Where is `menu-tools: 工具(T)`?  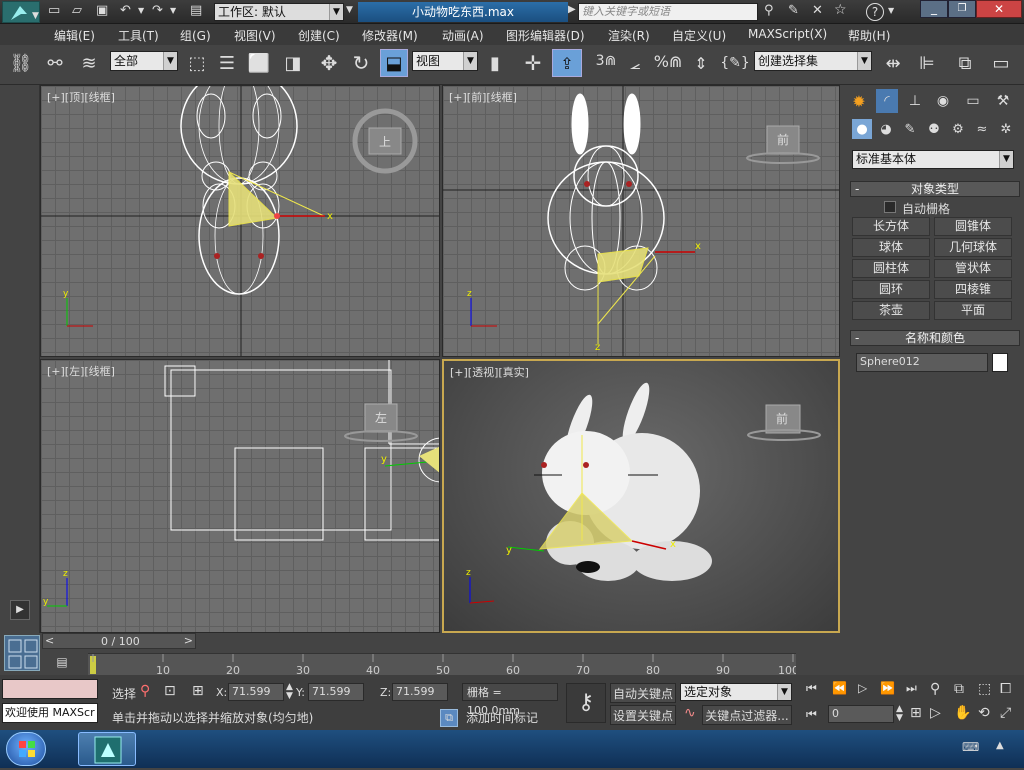 menu-tools: 工具(T) is located at coordinates (138, 35).